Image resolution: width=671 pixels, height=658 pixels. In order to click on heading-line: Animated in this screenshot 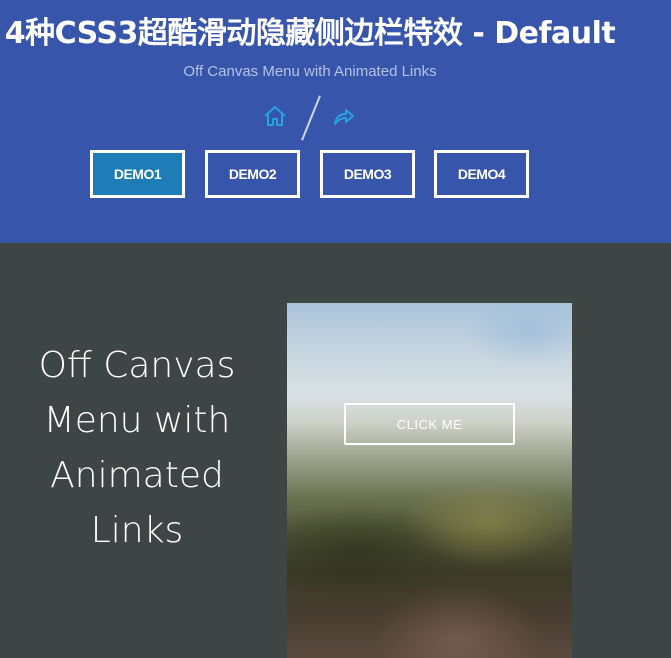, I will do `click(137, 475)`.